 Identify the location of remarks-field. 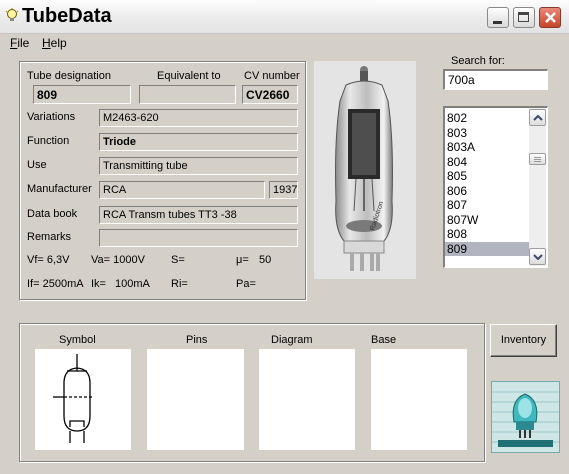
(198, 238).